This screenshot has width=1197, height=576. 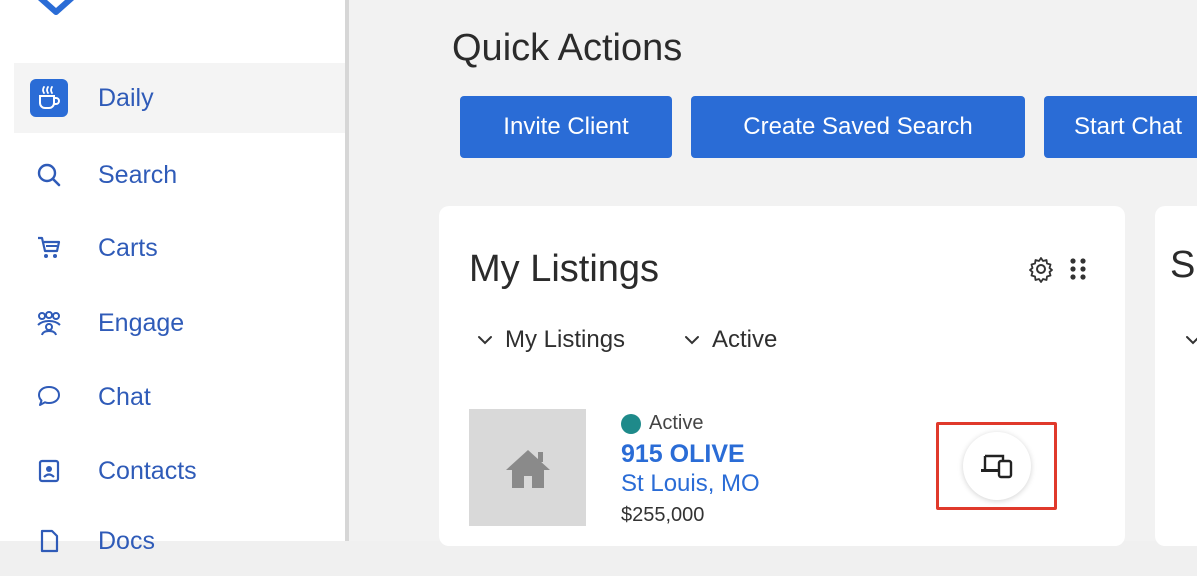 I want to click on sidebar-item-engage: Engage, so click(x=180, y=323).